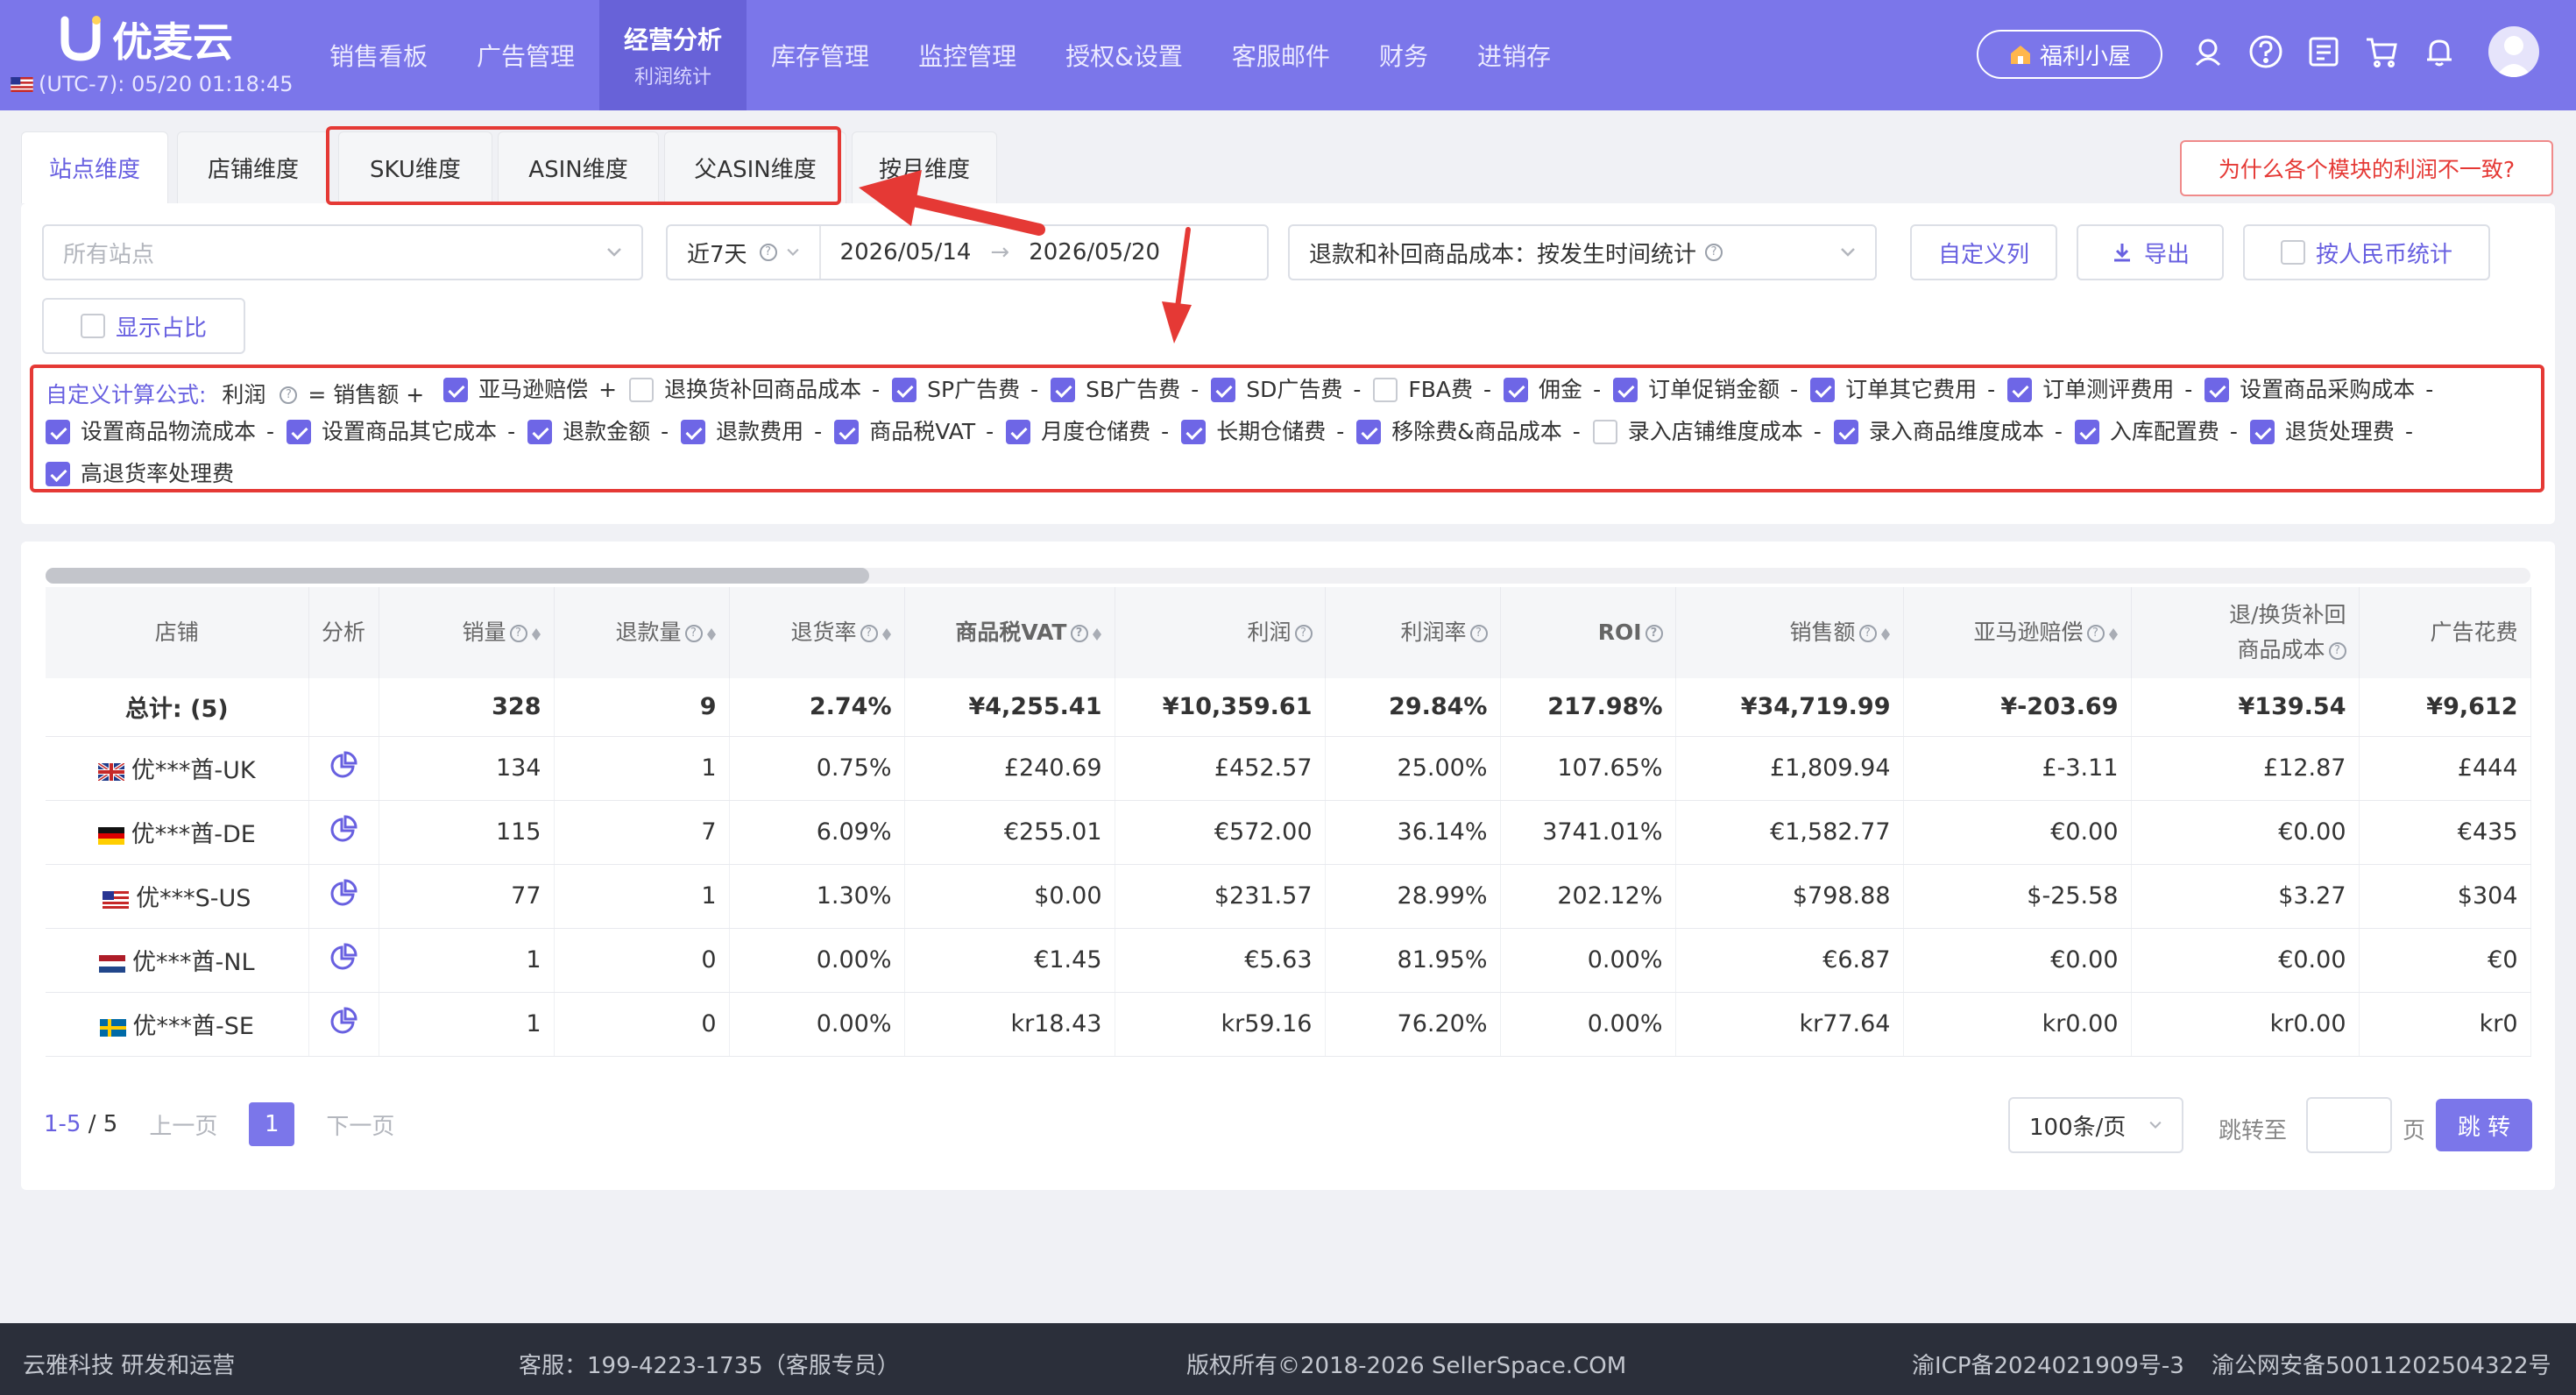  What do you see at coordinates (2156, 432) in the screenshot?
I see `formula-term: 入库配置费 -` at bounding box center [2156, 432].